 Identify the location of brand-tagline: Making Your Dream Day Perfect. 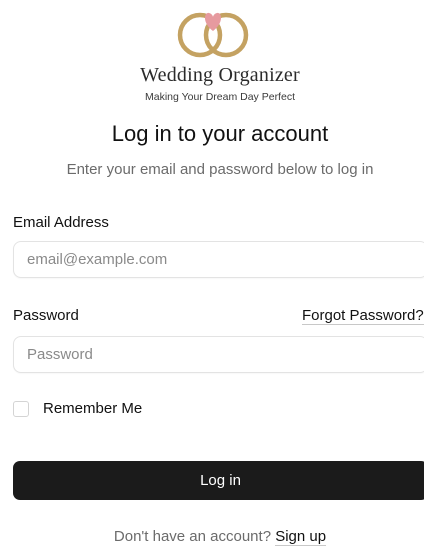
(220, 97).